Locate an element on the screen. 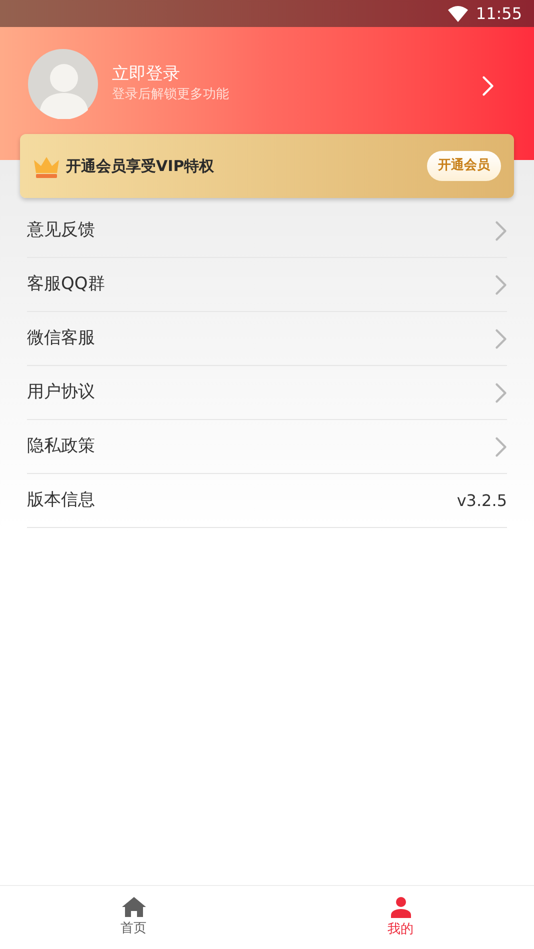 The width and height of the screenshot is (534, 949). menu-item: 隐私政策 is located at coordinates (267, 447).